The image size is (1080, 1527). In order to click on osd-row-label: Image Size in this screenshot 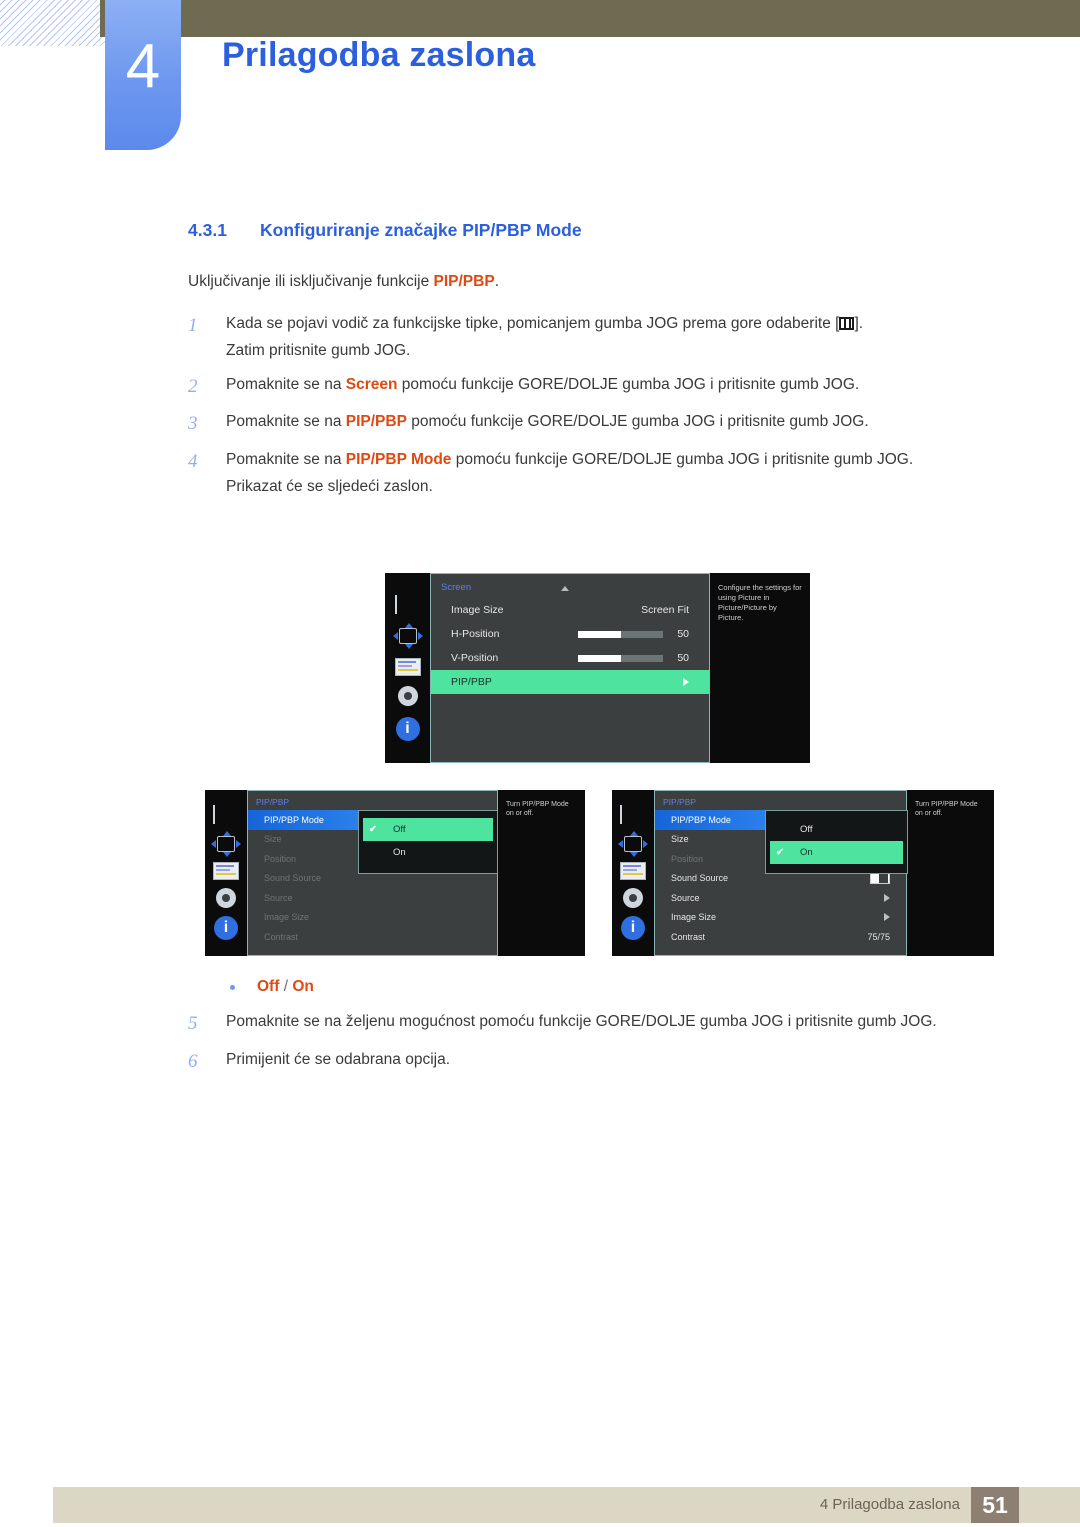, I will do `click(477, 610)`.